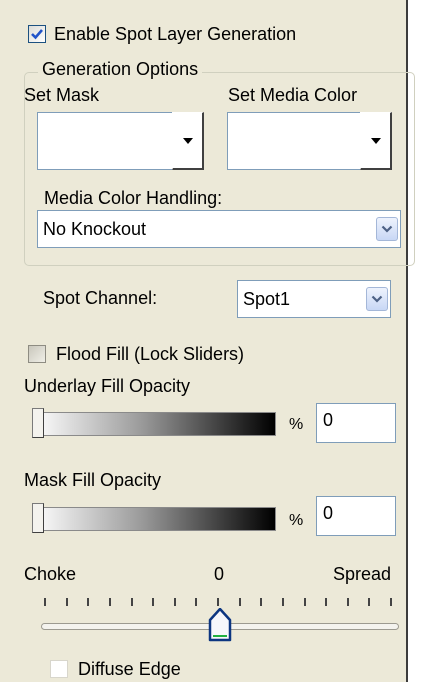 The width and height of the screenshot is (426, 682). I want to click on mask-fill-gradient-track, so click(154, 519).